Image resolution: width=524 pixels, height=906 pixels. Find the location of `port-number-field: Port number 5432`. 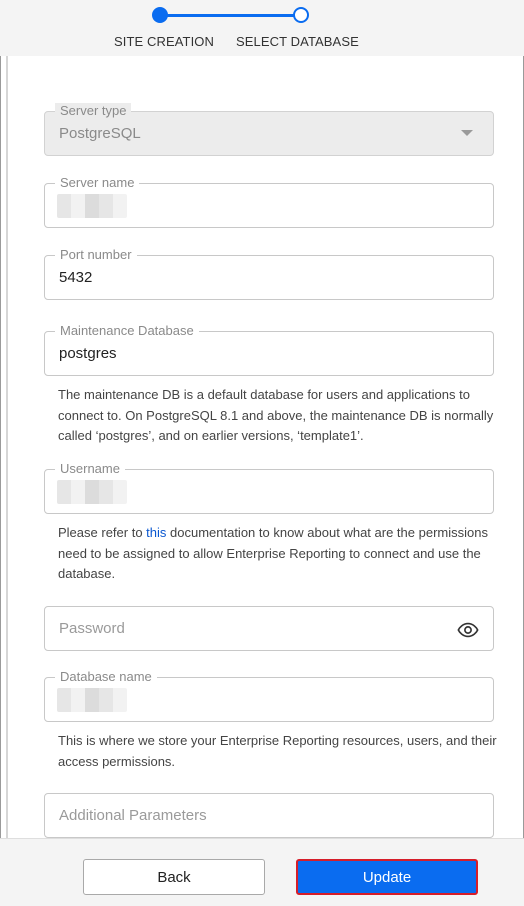

port-number-field: Port number 5432 is located at coordinates (269, 273).